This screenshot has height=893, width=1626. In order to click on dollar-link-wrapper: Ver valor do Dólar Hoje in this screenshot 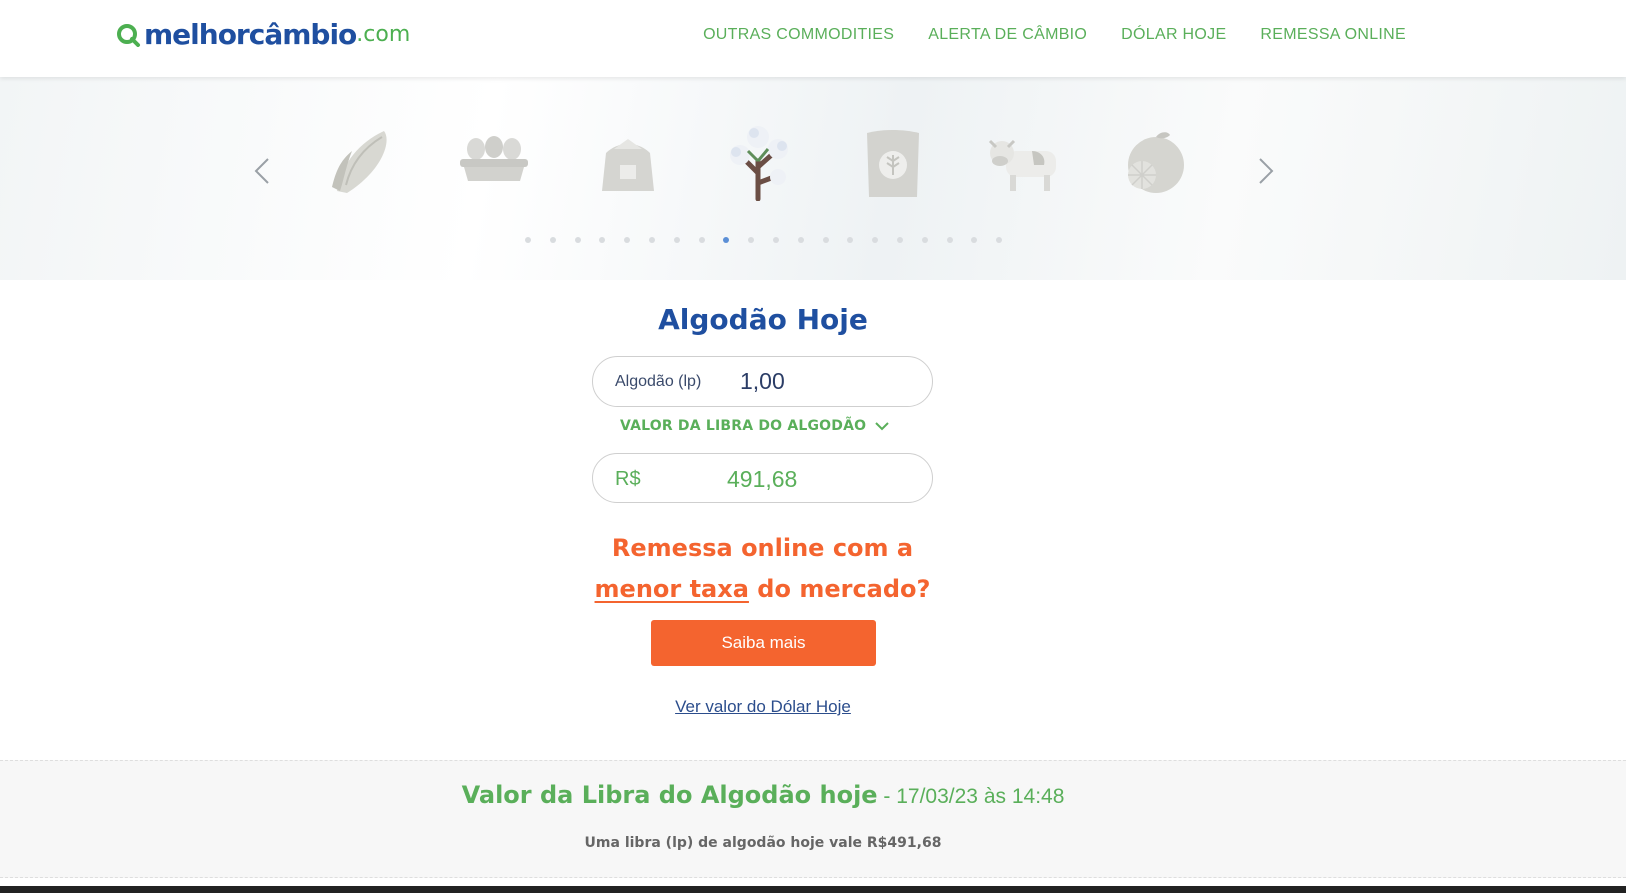, I will do `click(763, 707)`.